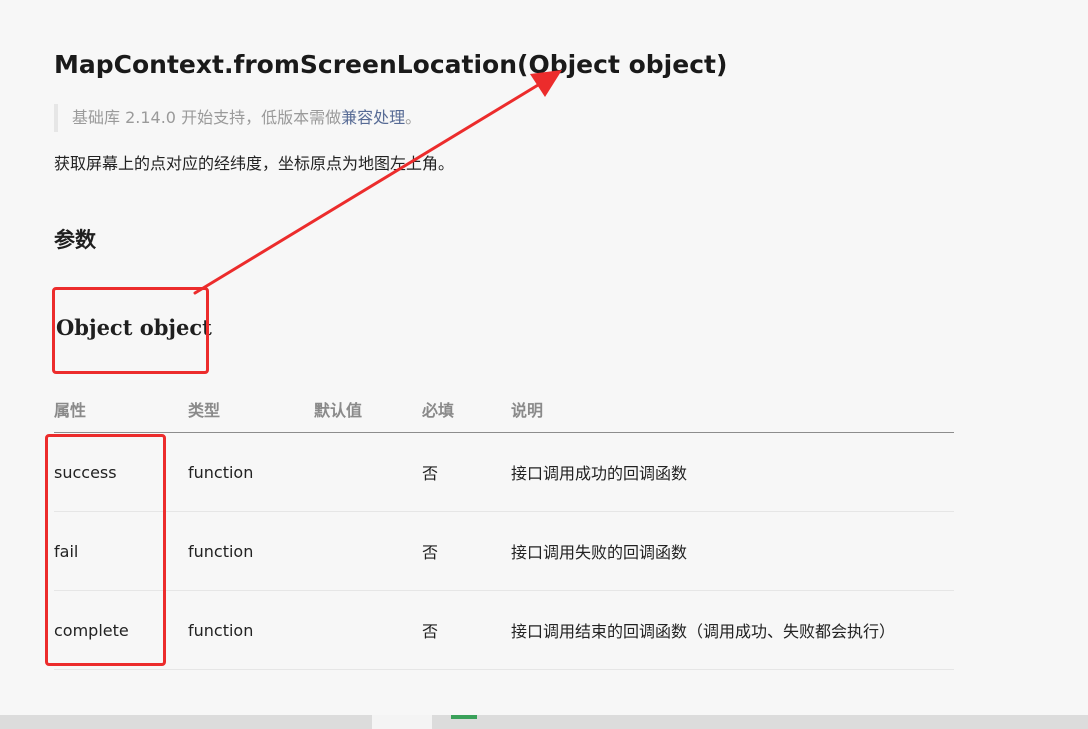 The height and width of the screenshot is (729, 1088). I want to click on taskbar-tile-green, so click(464, 717).